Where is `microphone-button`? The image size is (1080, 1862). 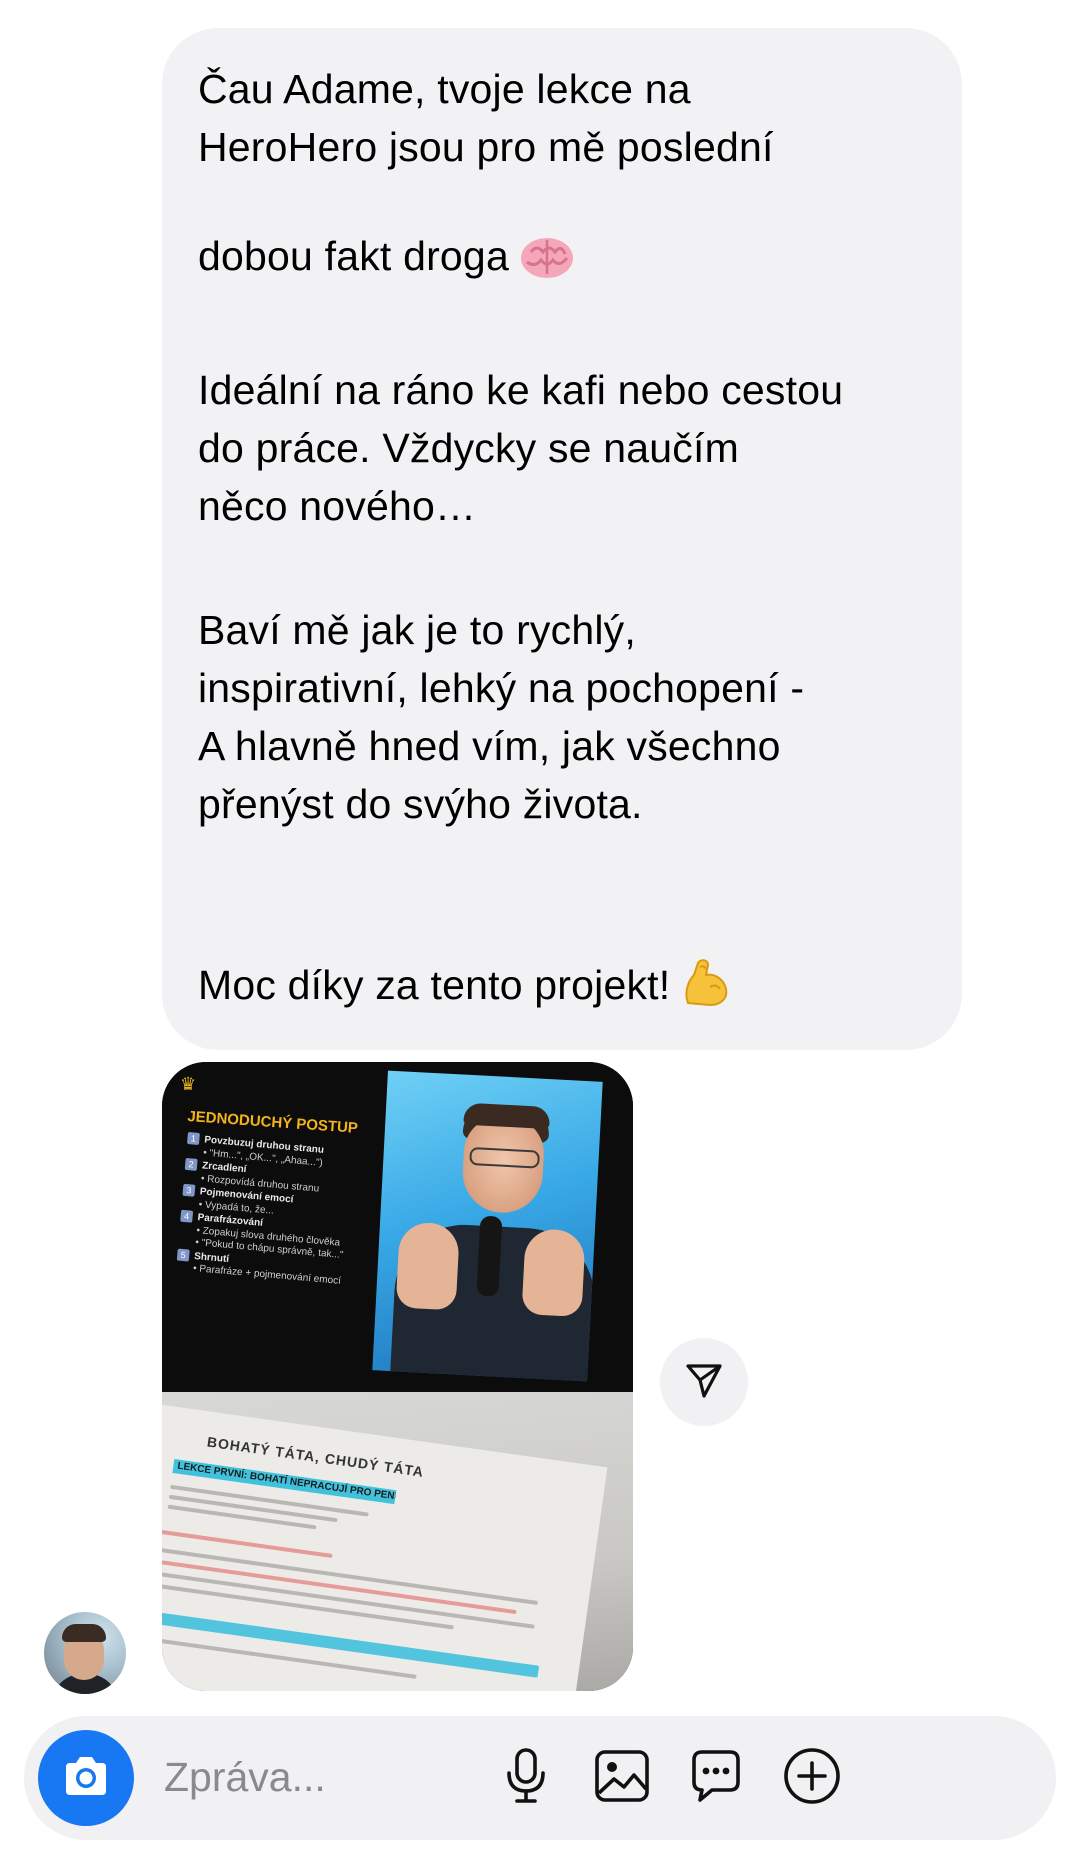 microphone-button is located at coordinates (526, 1778).